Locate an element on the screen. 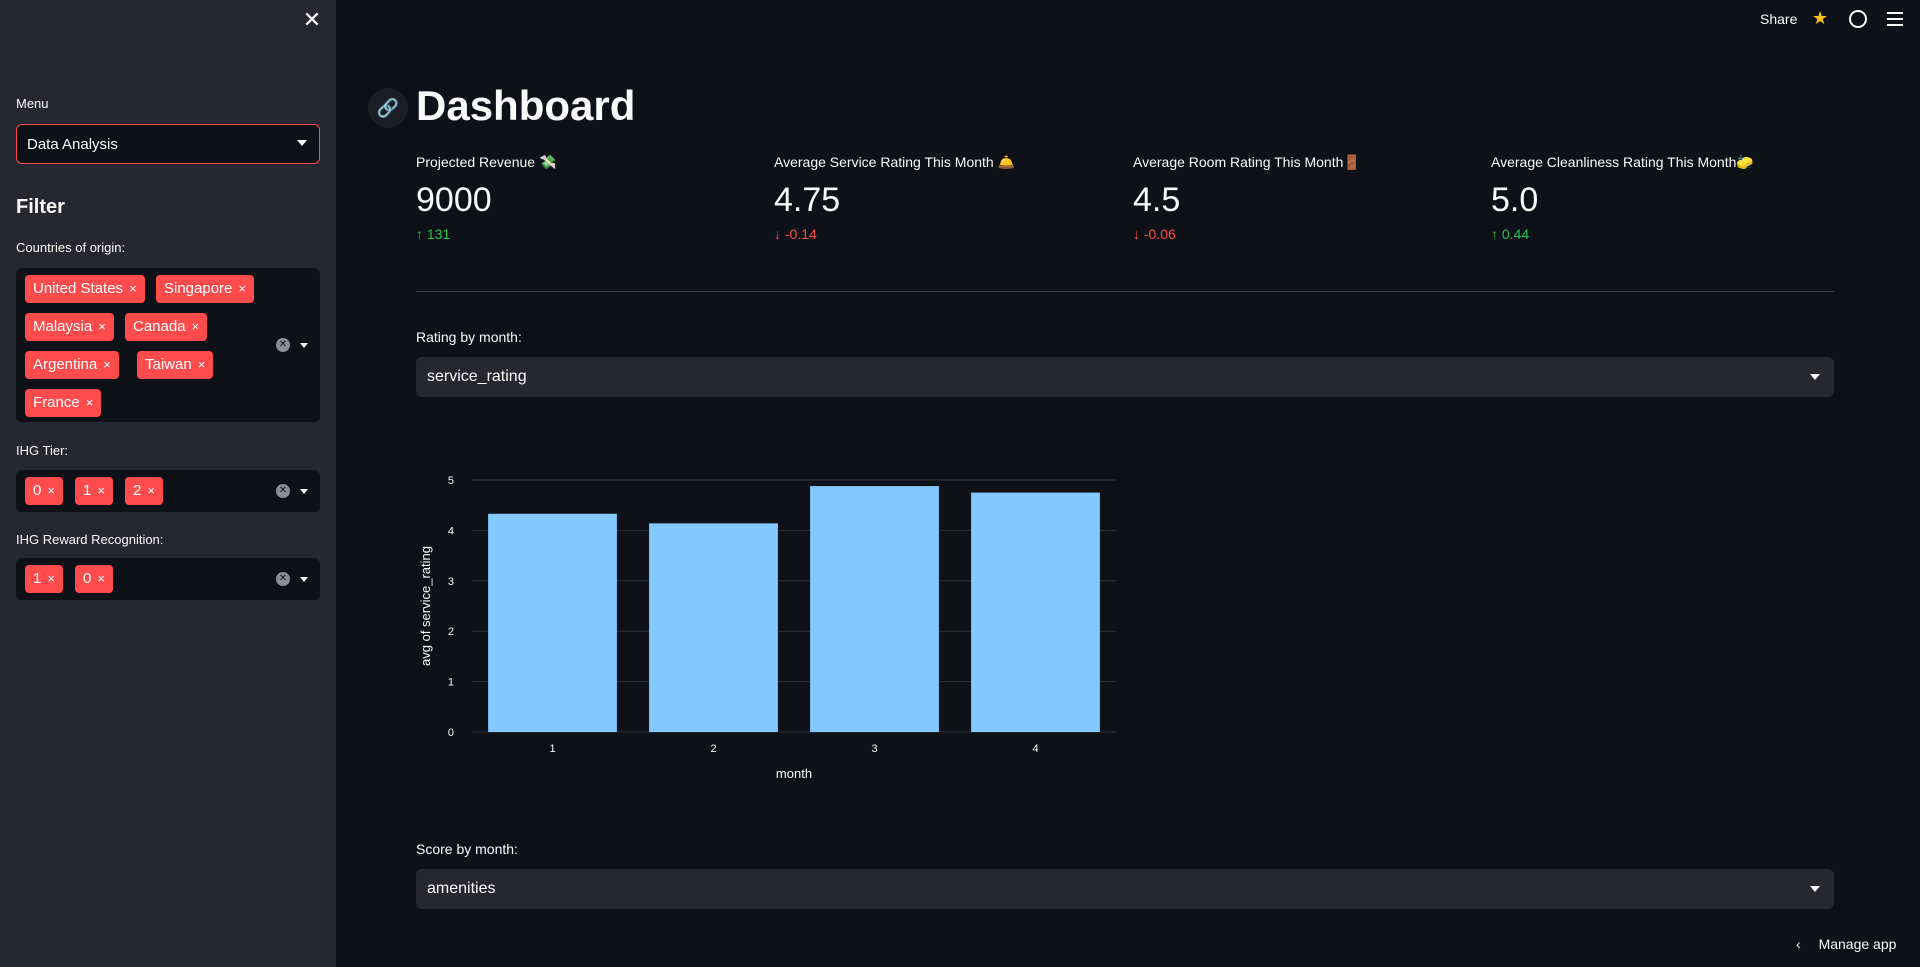  filter-chip: Canada × is located at coordinates (166, 327).